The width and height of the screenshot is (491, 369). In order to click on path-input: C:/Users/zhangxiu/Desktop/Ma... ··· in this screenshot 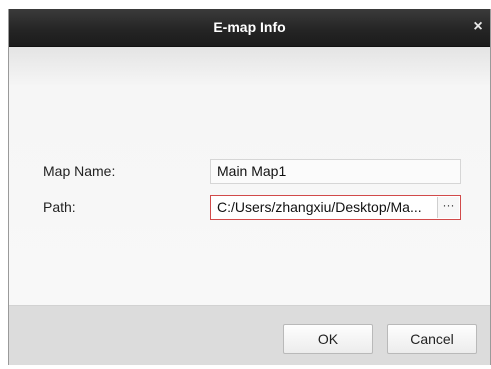, I will do `click(335, 207)`.